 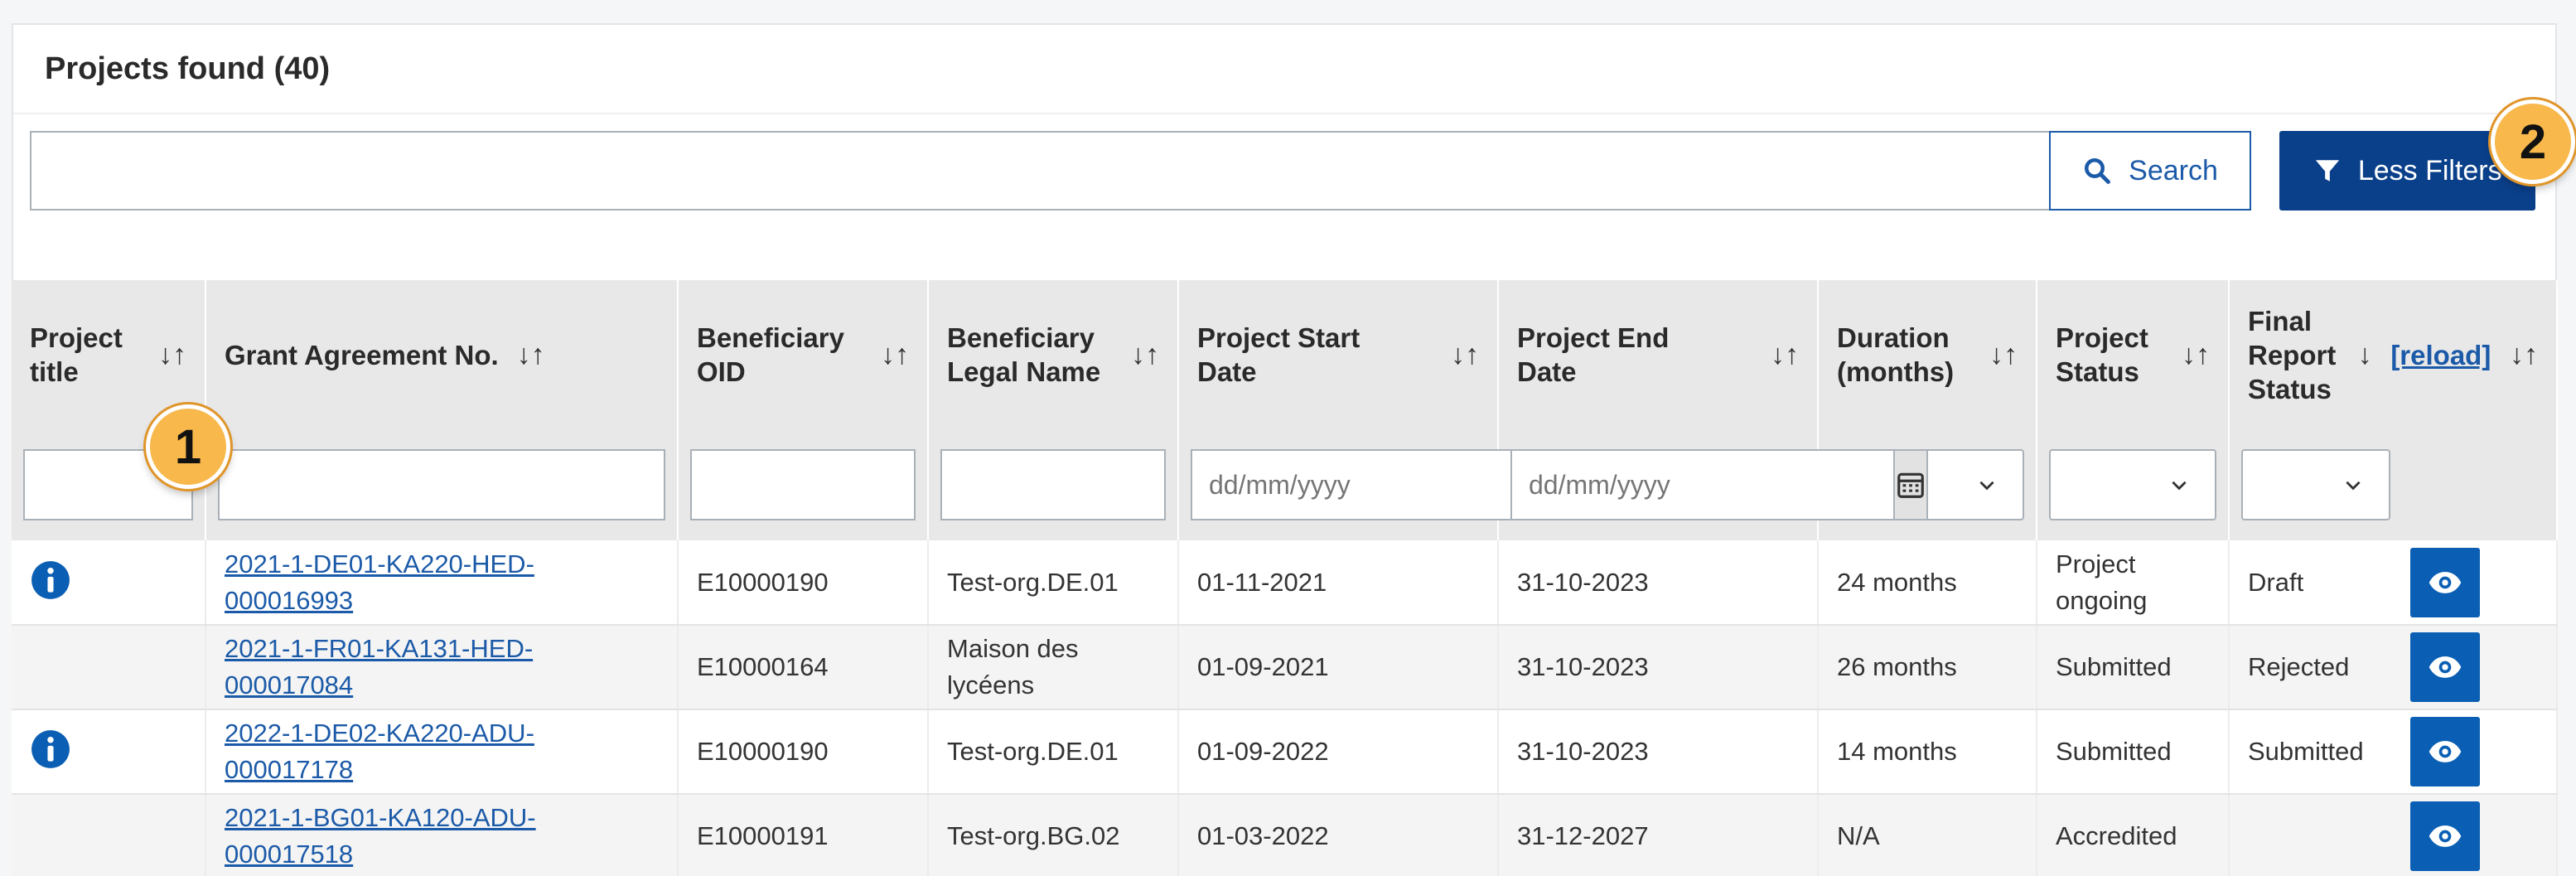 I want to click on filter-final-report-select, so click(x=2315, y=484).